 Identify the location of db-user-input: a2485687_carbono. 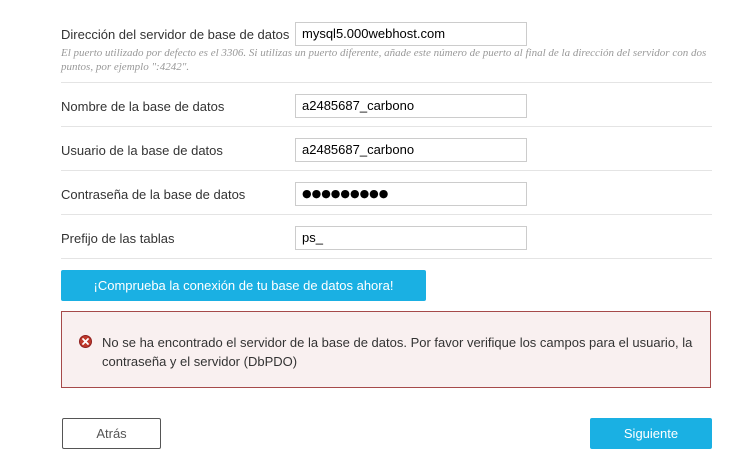
(411, 150).